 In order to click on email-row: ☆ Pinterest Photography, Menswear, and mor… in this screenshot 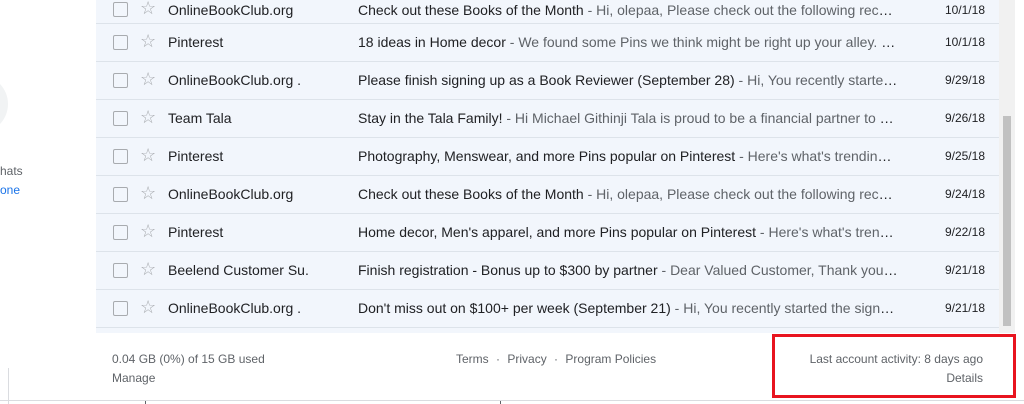, I will do `click(547, 157)`.